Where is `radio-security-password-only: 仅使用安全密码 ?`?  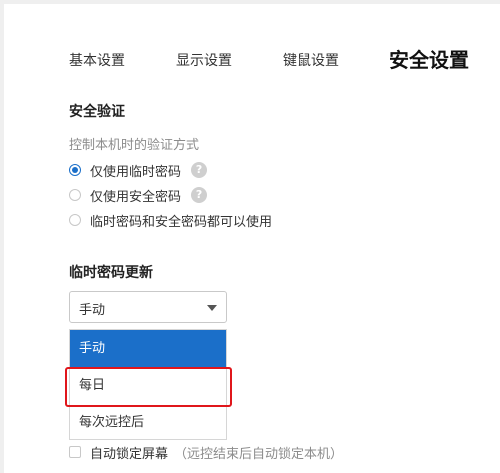
radio-security-password-only: 仅使用安全密码 ? is located at coordinates (138, 195).